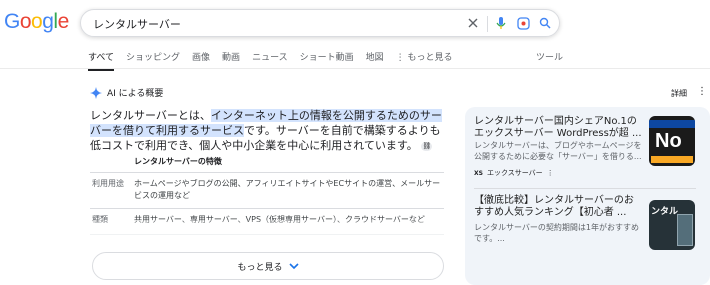  I want to click on search-box: レンタルサーバー, so click(320, 23).